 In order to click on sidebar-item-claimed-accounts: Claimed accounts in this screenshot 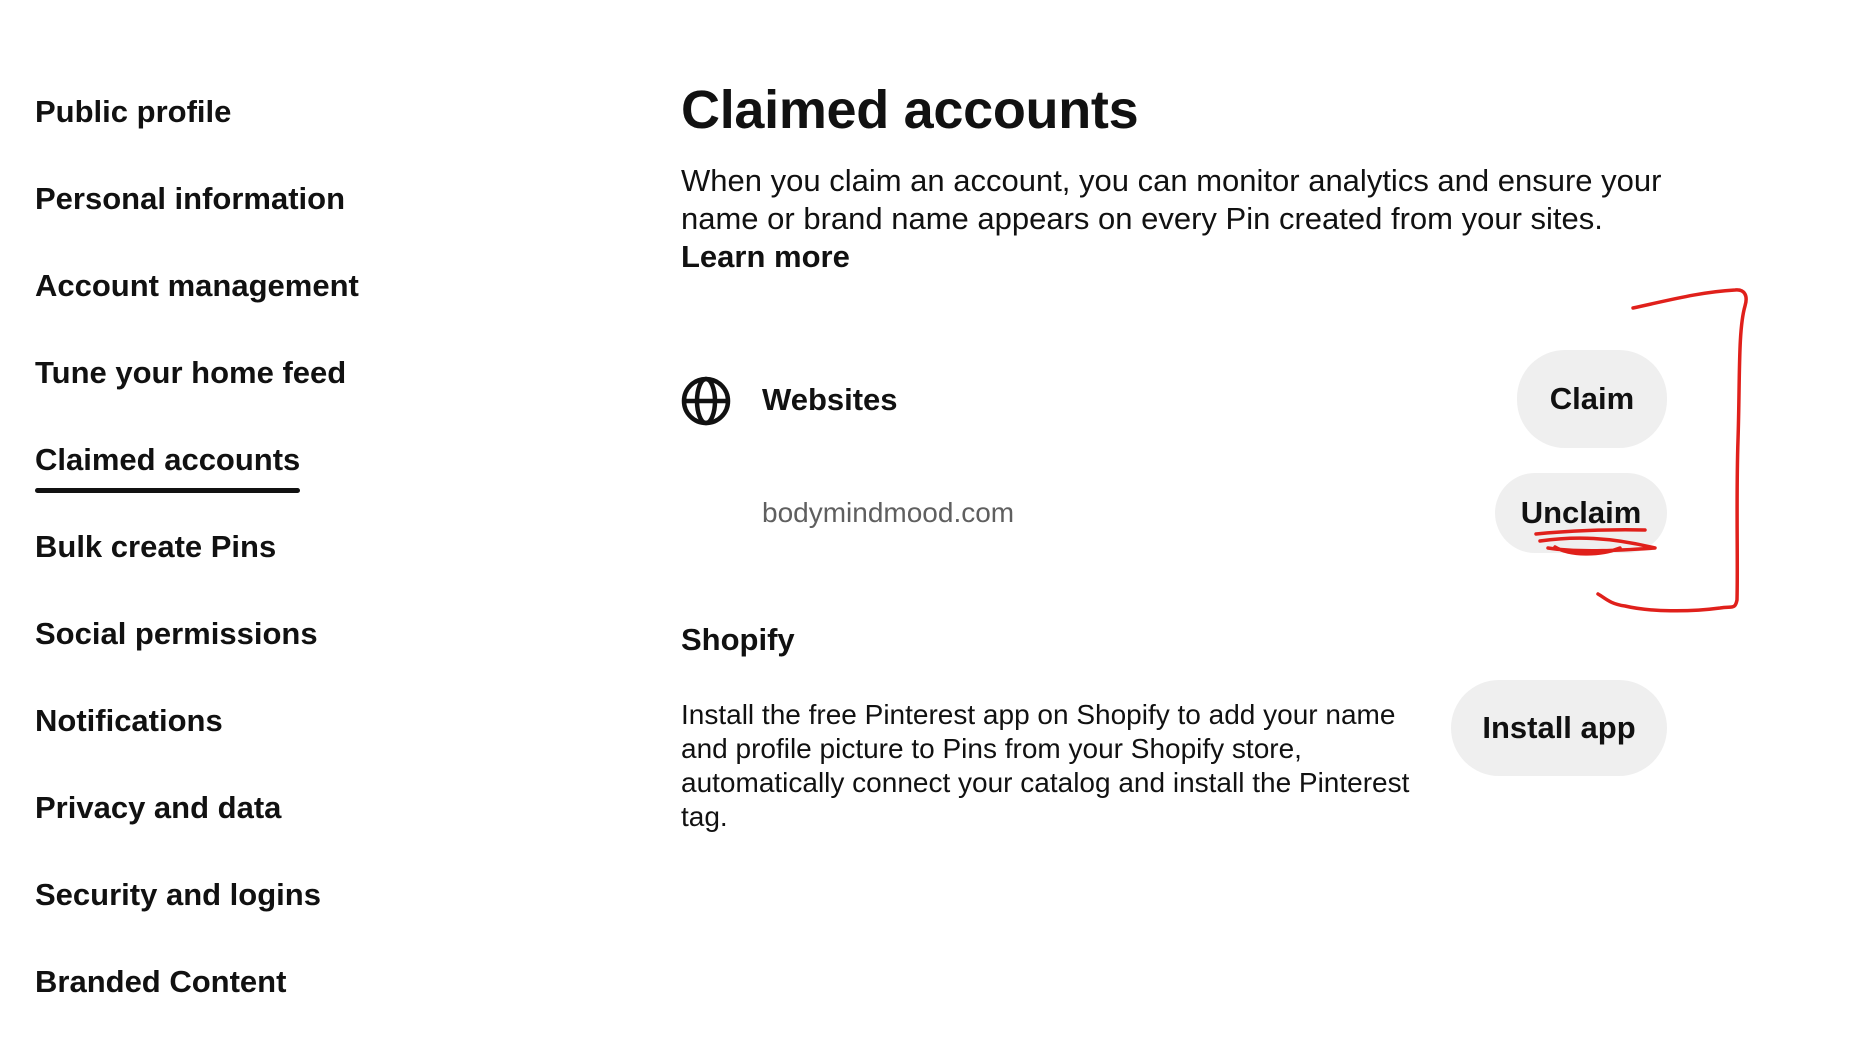, I will do `click(168, 479)`.